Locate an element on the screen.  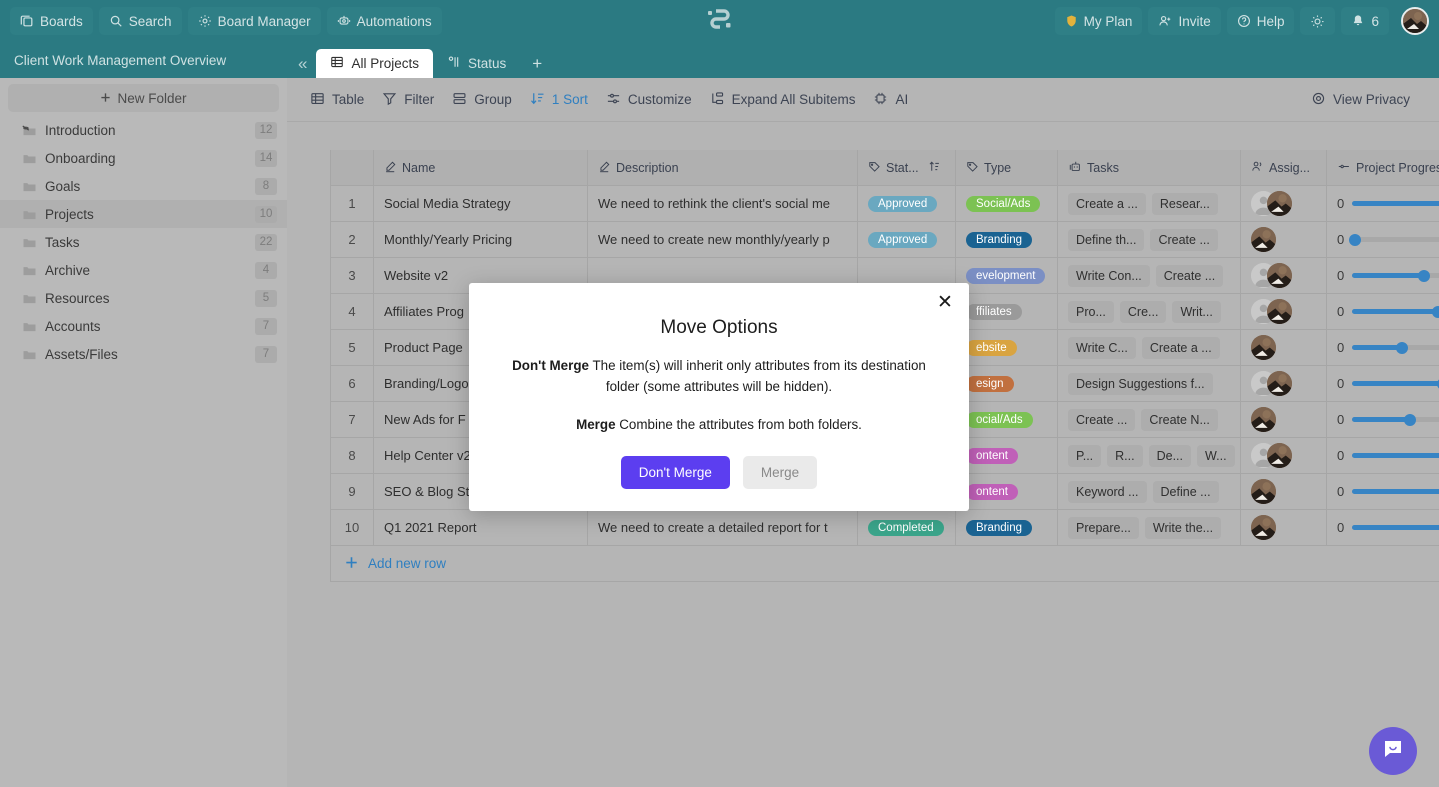
close-icon: ✕ is located at coordinates (945, 302).